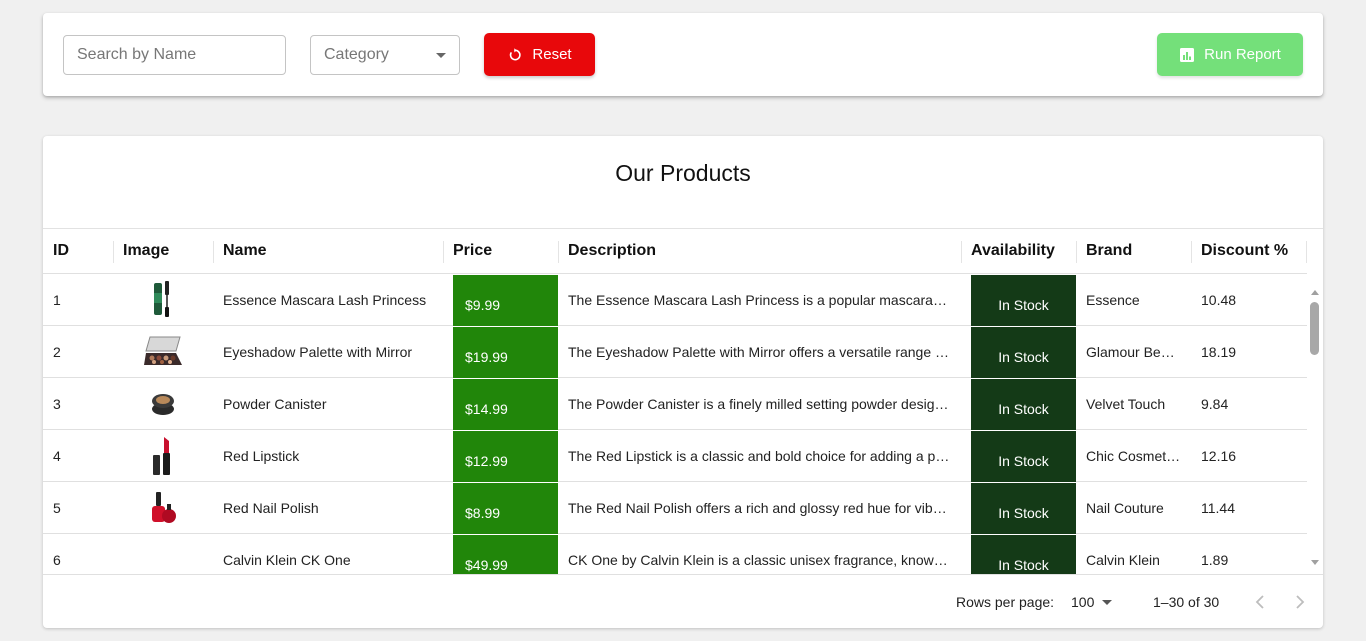 This screenshot has height=641, width=1366. Describe the element at coordinates (1133, 251) in the screenshot. I see `column-header-brand: Brand` at that location.